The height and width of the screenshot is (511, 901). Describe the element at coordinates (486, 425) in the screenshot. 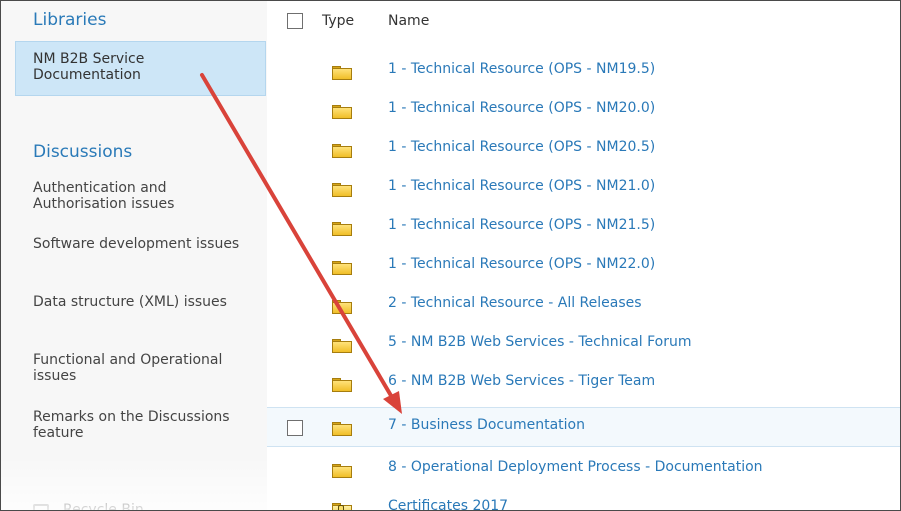

I see `folder-link: 7 - Business Documentation` at that location.